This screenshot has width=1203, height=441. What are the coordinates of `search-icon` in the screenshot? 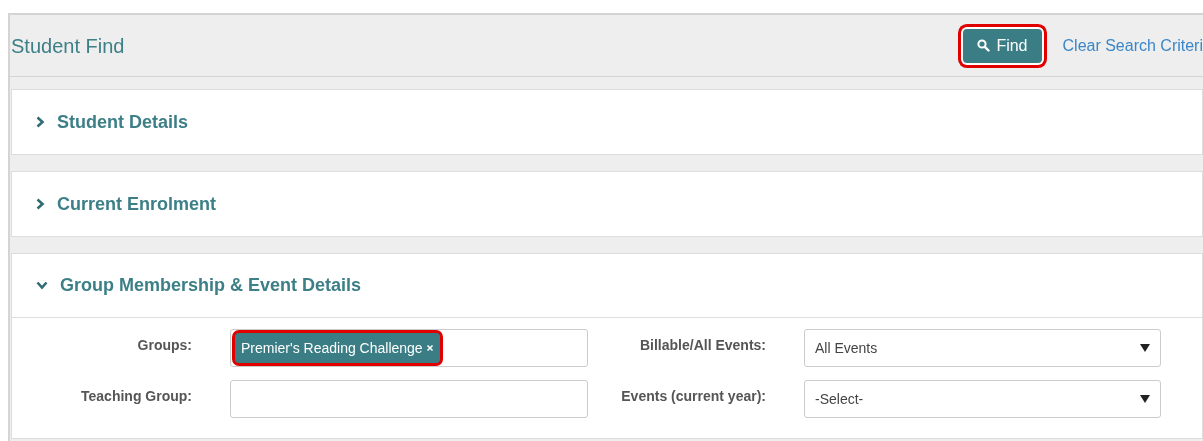 It's located at (984, 45).